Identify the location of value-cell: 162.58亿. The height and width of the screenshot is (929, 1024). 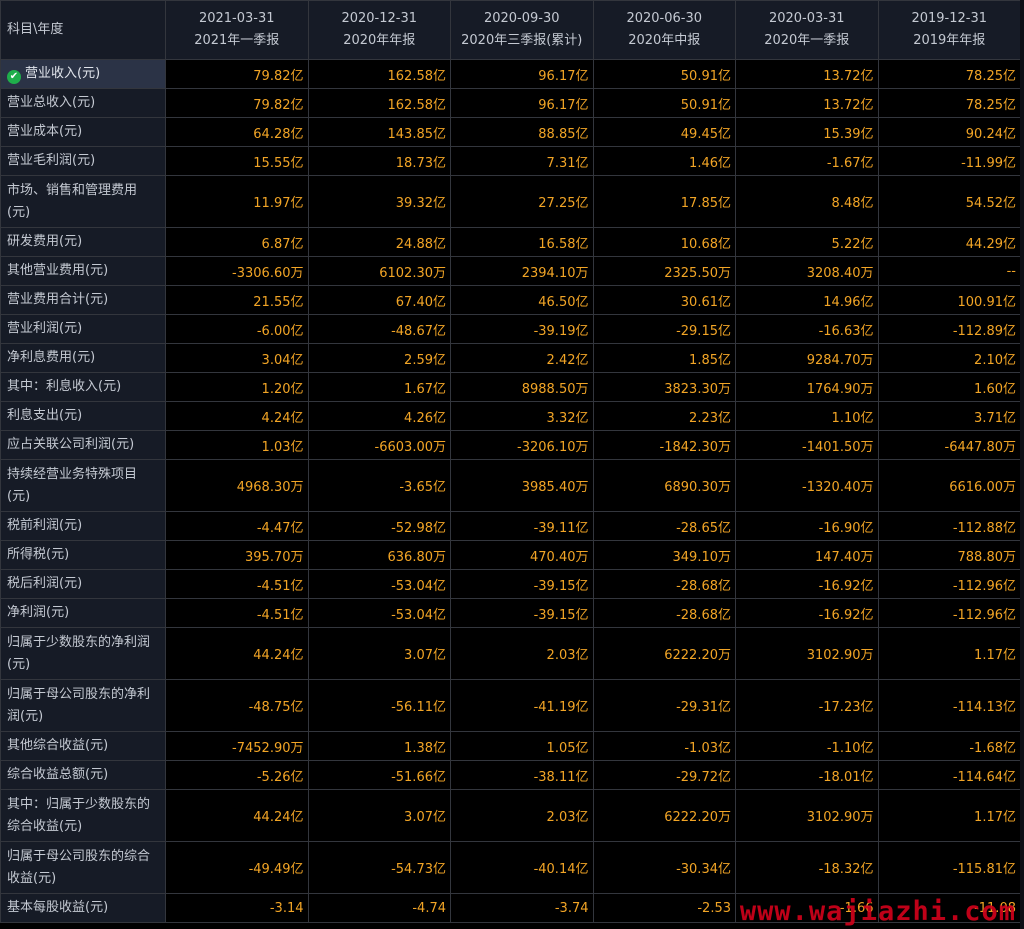
(379, 74).